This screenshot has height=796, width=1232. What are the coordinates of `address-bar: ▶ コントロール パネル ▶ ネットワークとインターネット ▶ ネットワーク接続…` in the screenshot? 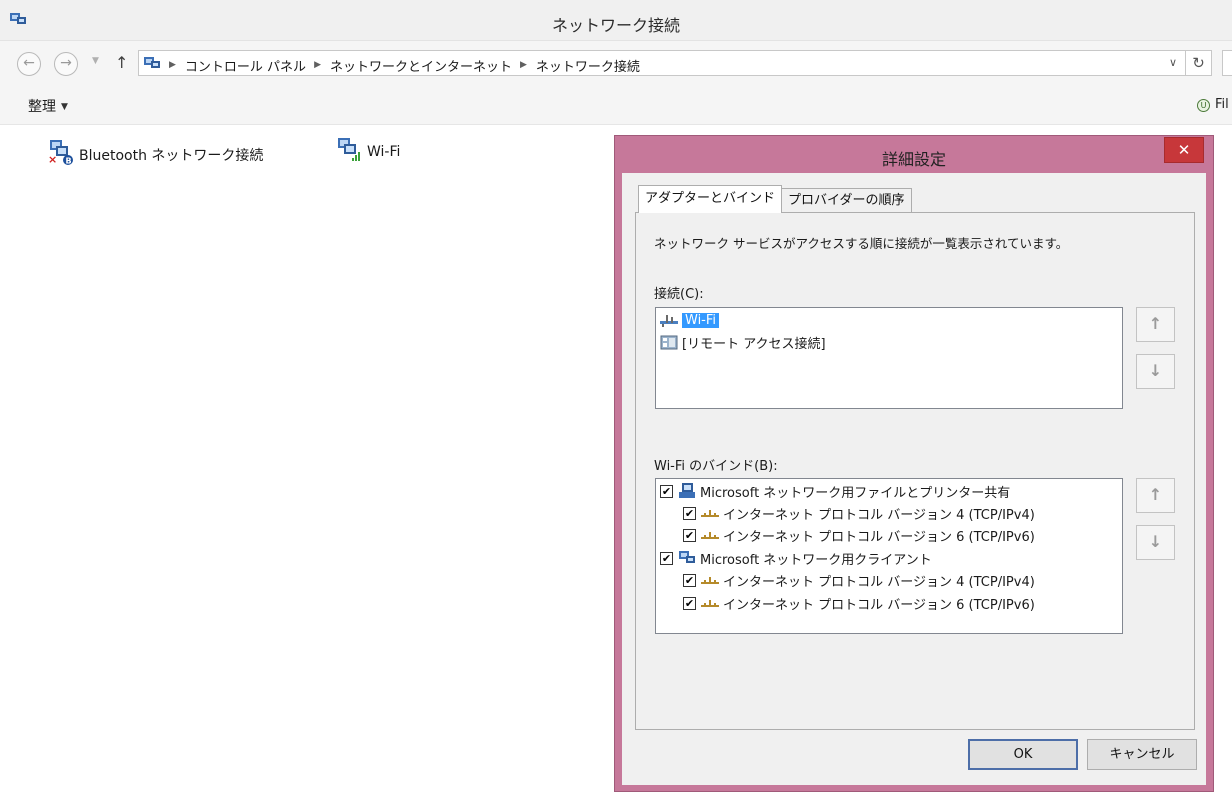 It's located at (662, 63).